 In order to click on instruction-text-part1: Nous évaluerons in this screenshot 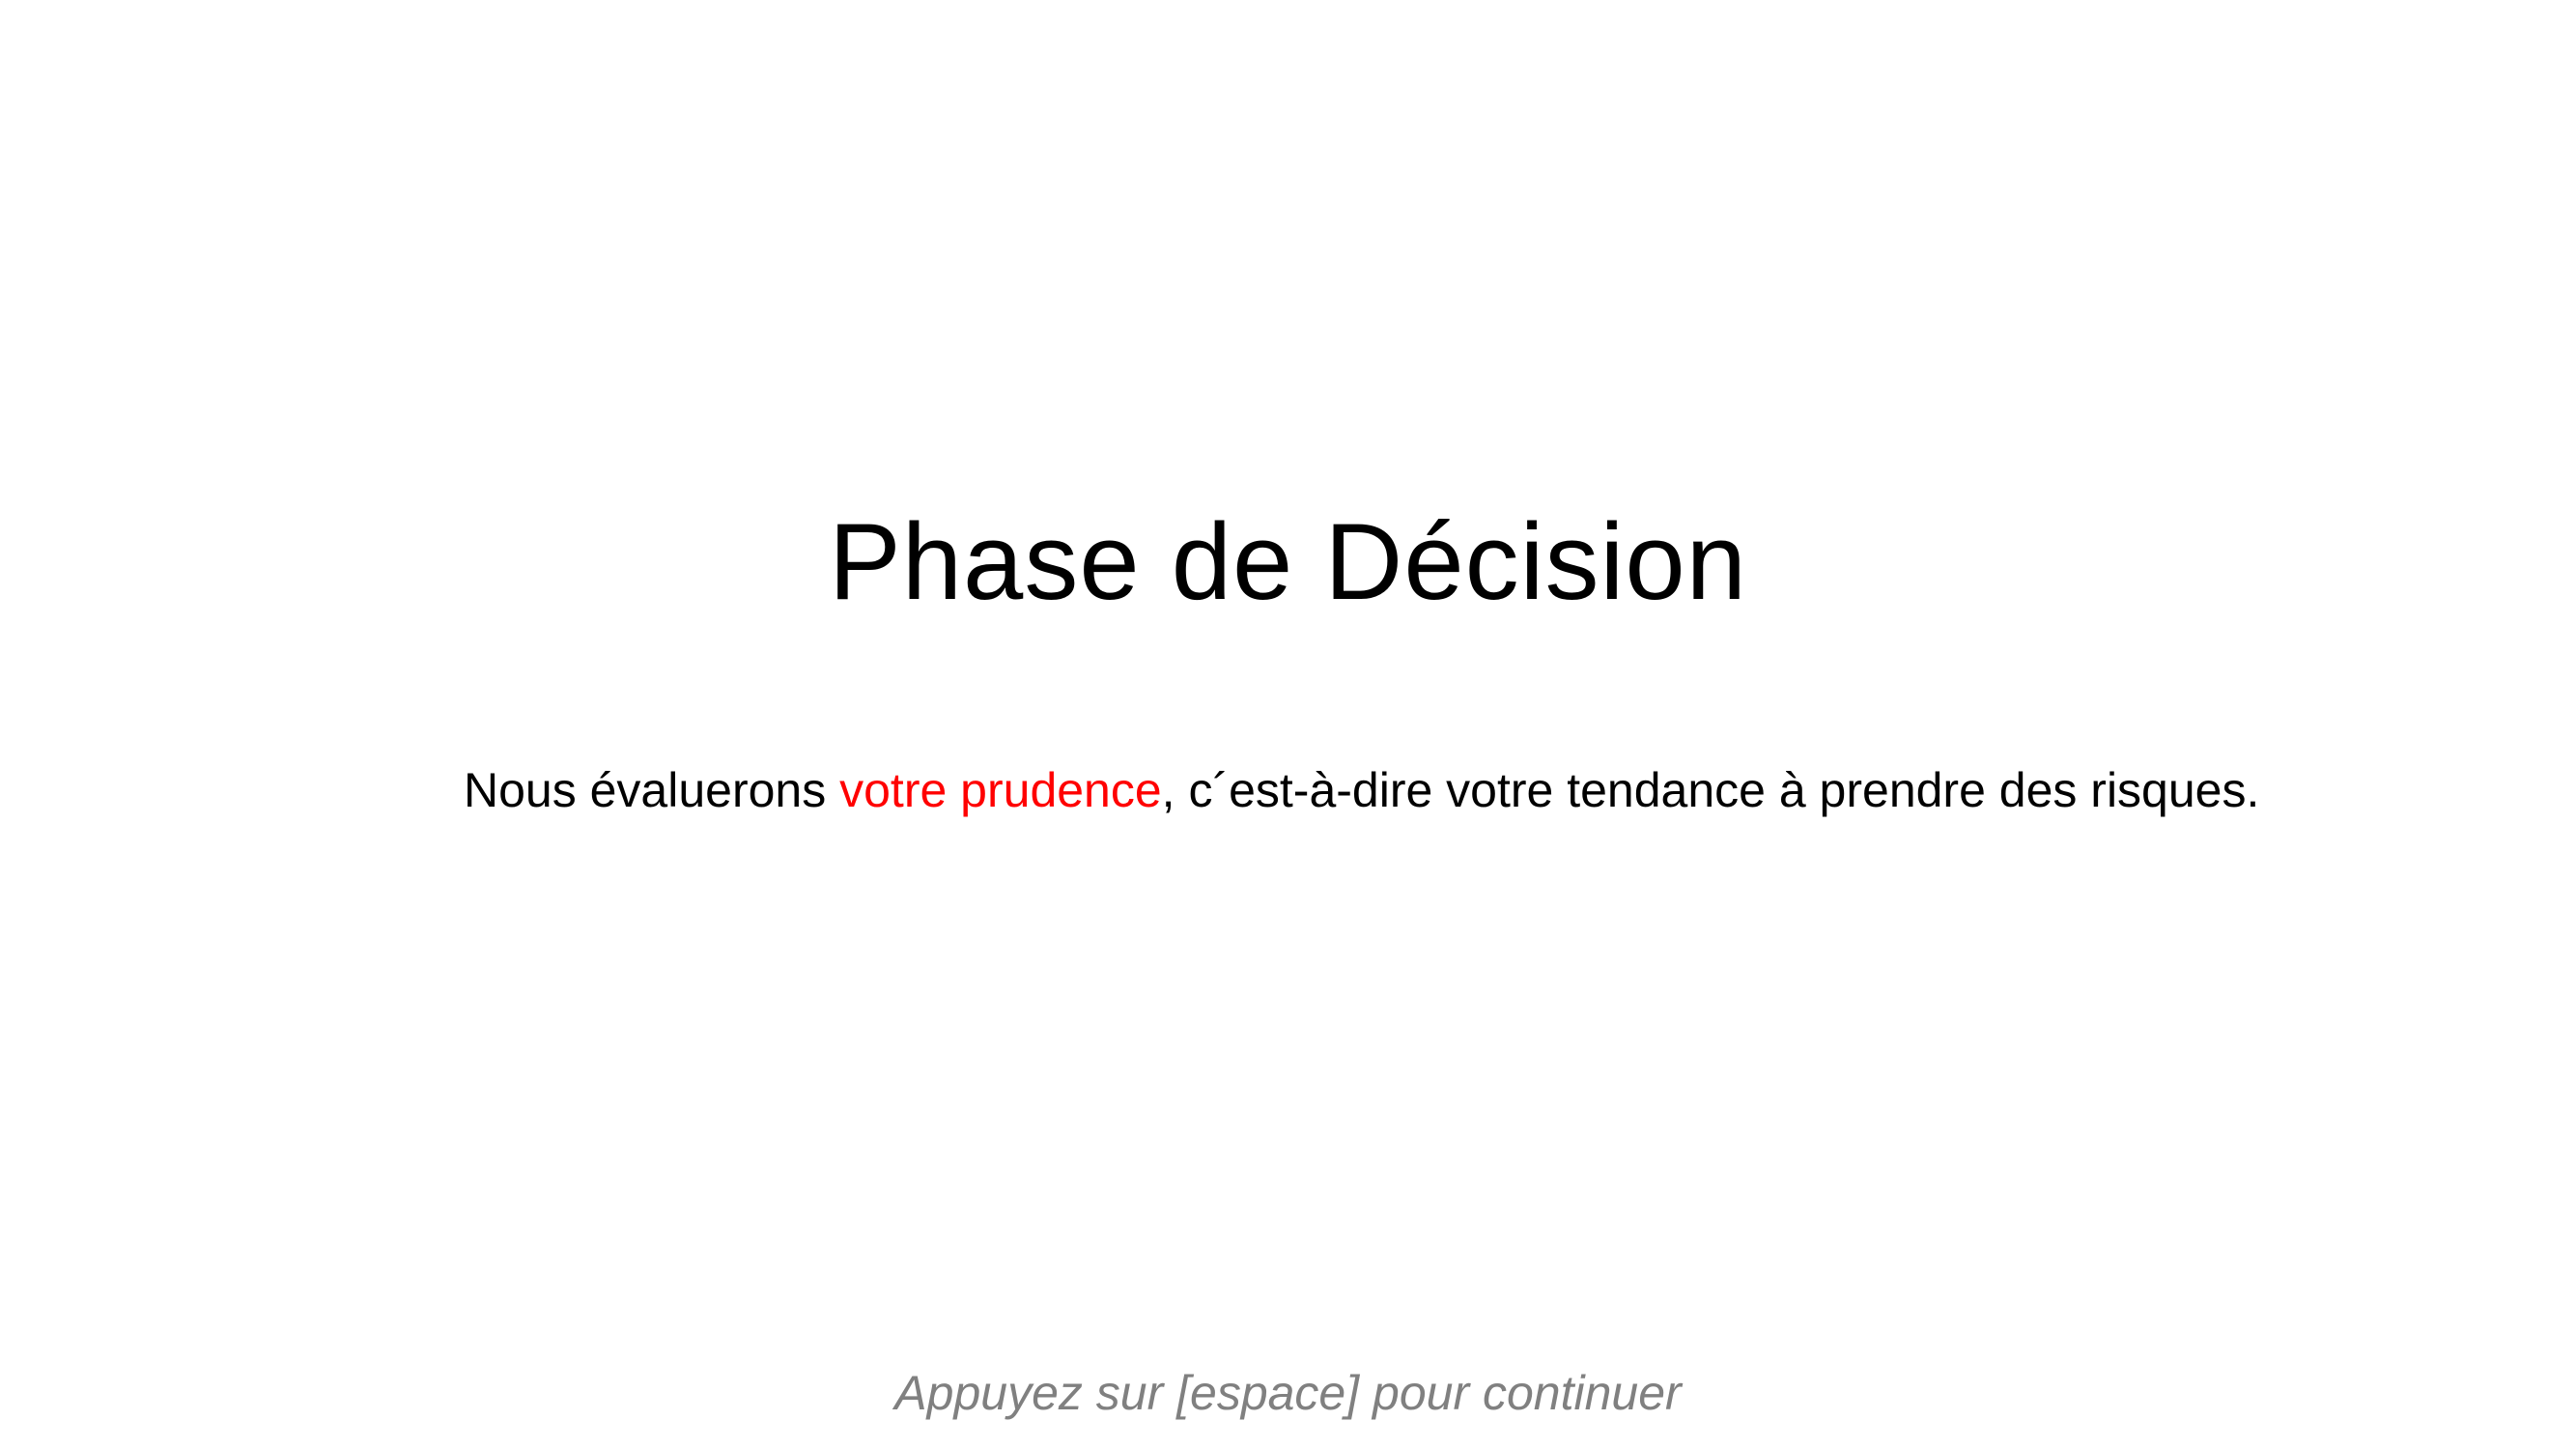, I will do `click(652, 790)`.